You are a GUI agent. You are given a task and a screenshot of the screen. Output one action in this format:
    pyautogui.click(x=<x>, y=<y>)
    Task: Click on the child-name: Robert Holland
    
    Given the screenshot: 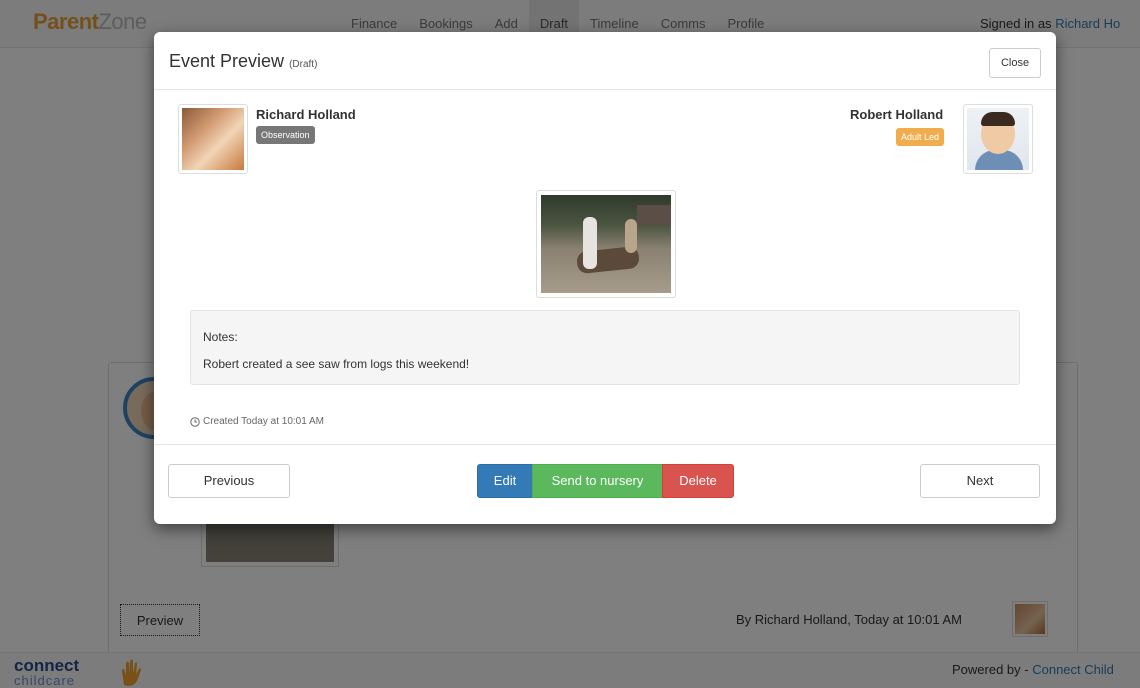 What is the action you would take?
    pyautogui.click(x=897, y=114)
    